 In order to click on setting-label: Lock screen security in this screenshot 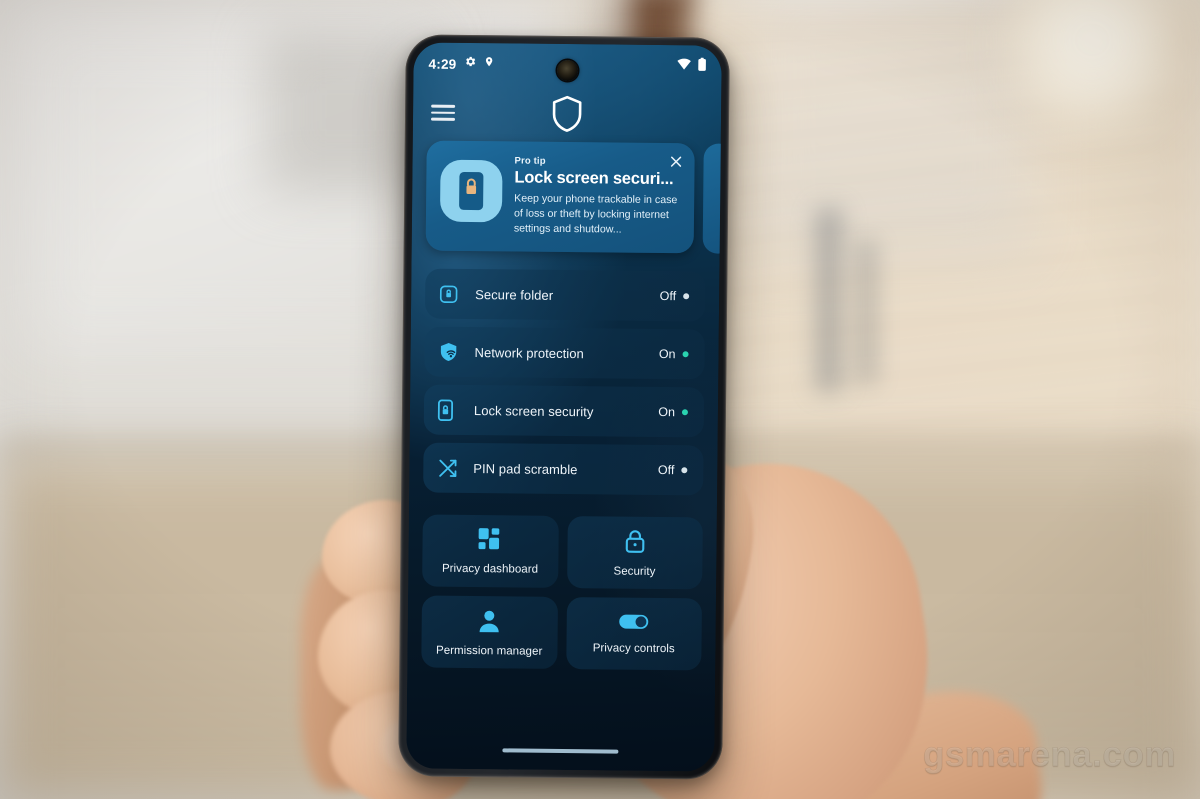, I will do `click(533, 410)`.